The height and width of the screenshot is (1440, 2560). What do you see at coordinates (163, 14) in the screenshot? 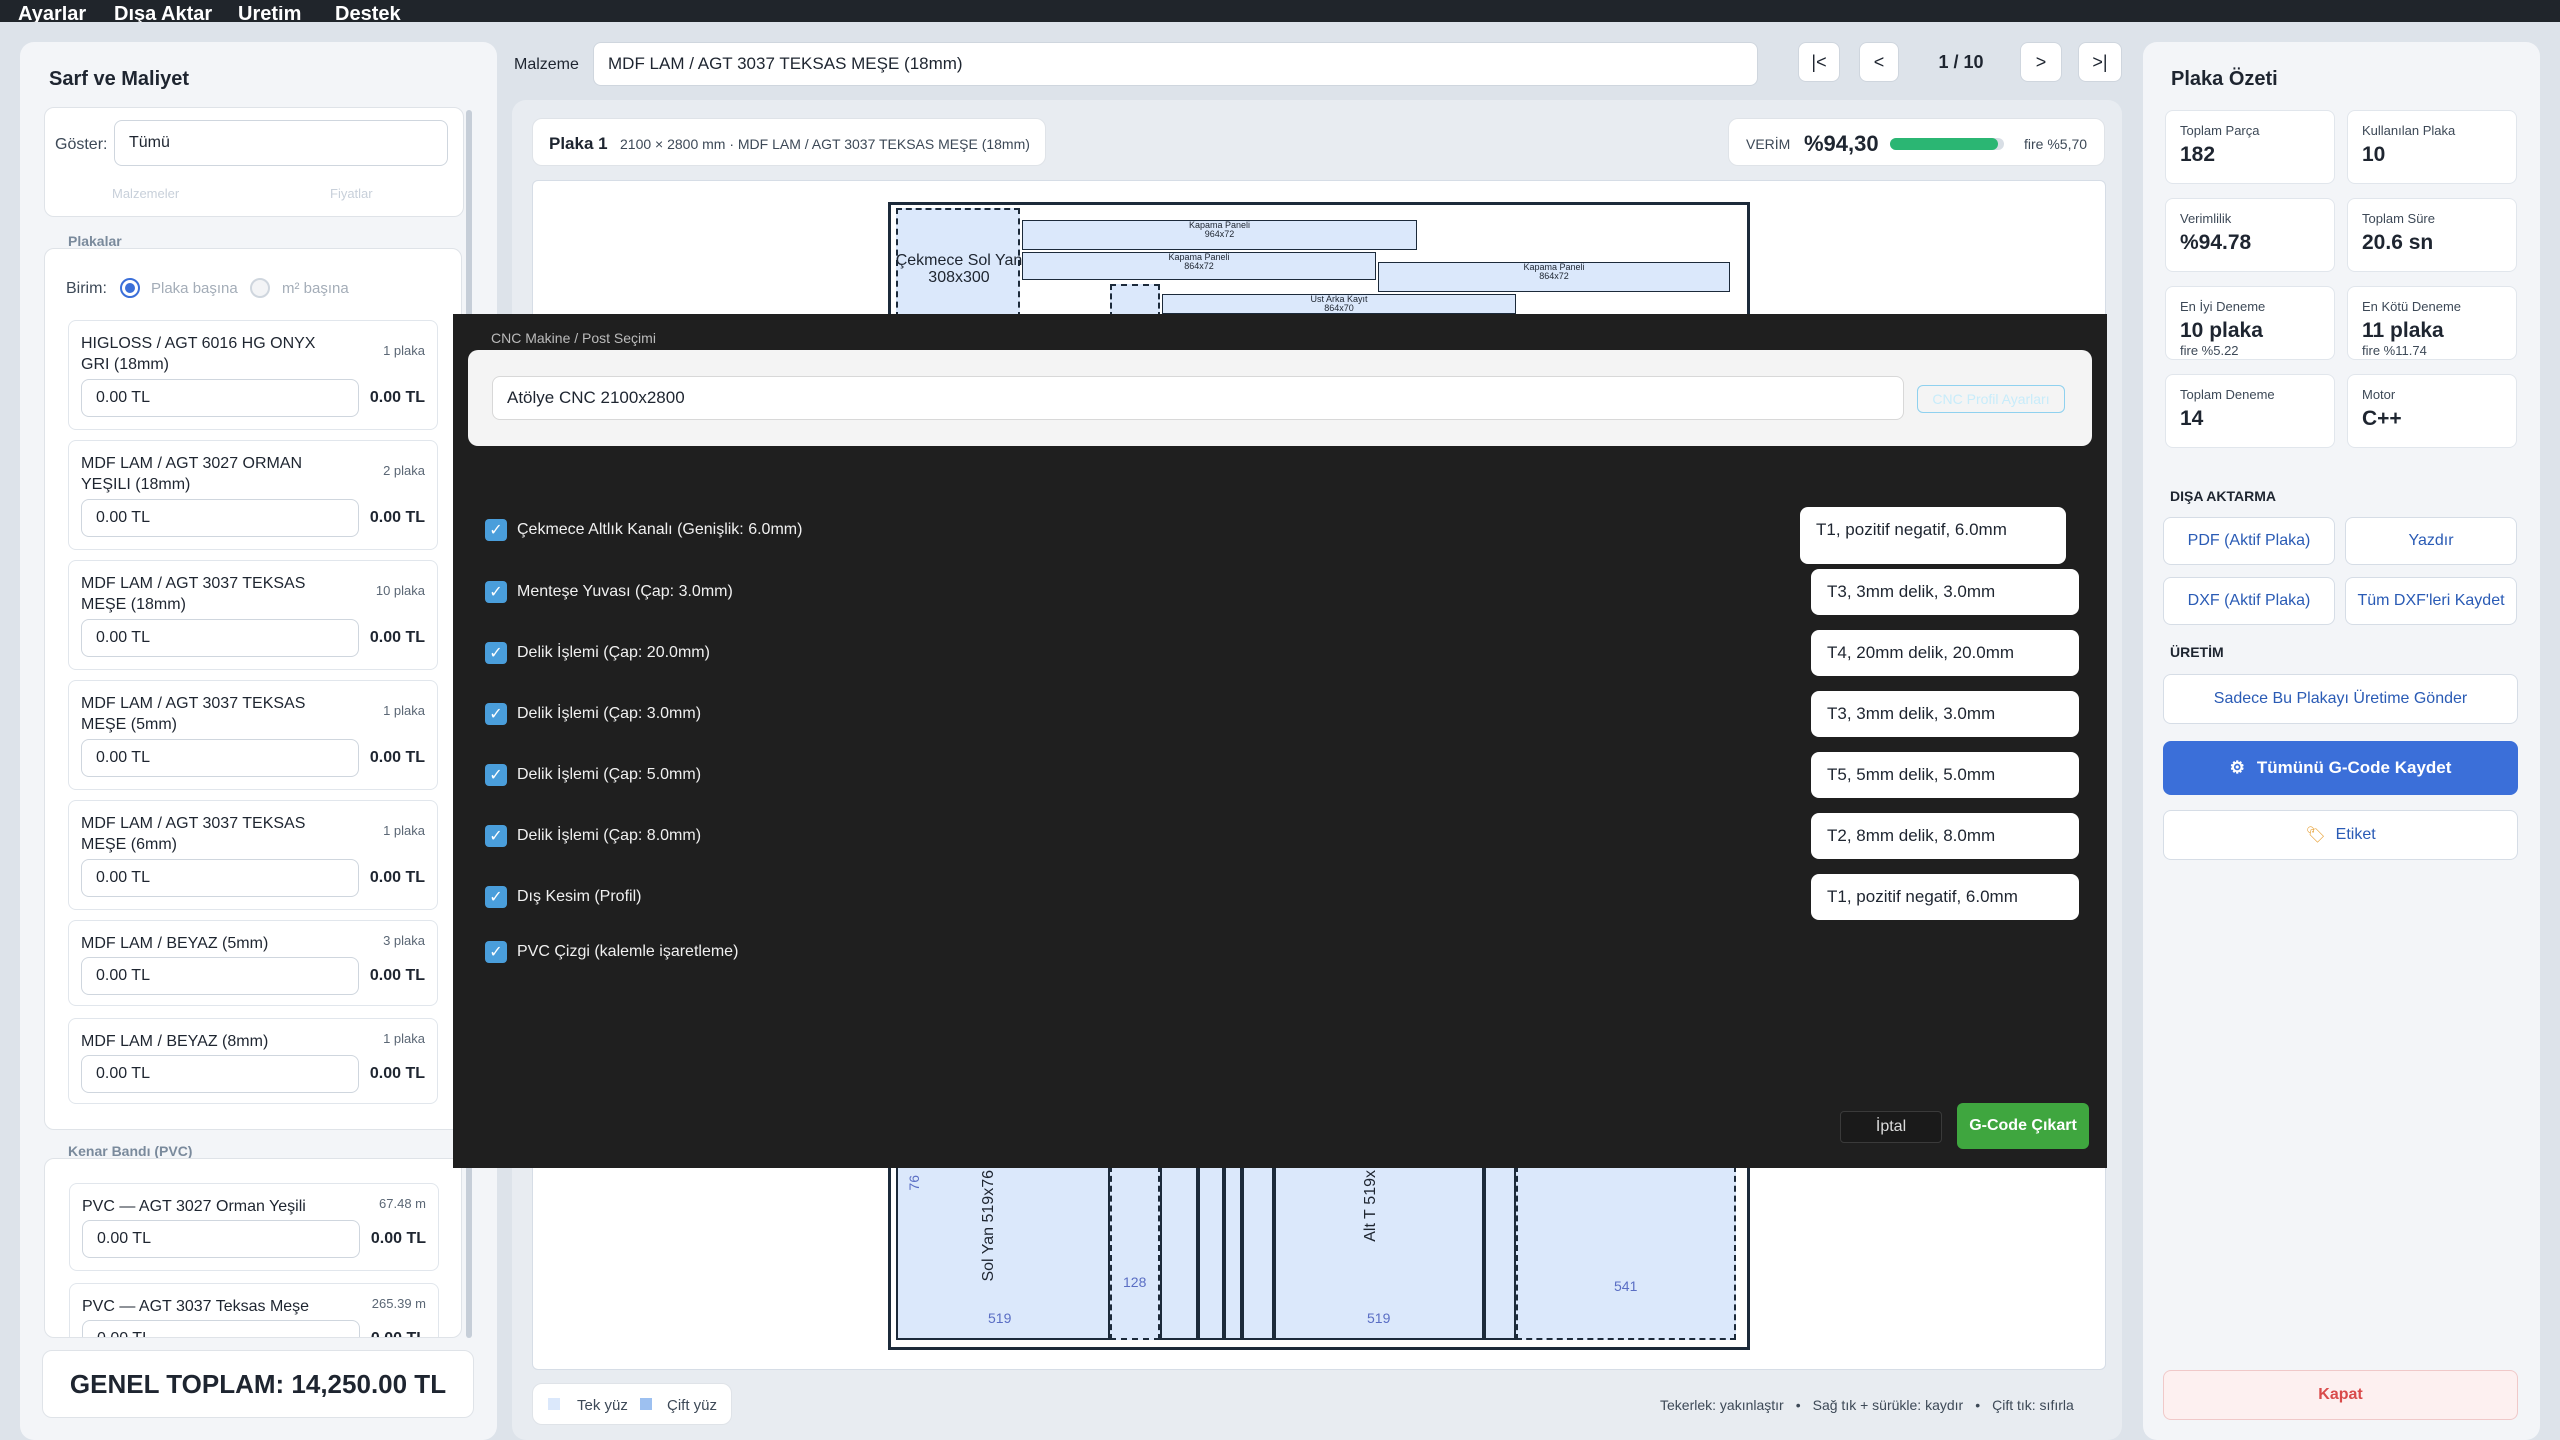
I see `menu-disa-aktar: Dışa Aktar` at bounding box center [163, 14].